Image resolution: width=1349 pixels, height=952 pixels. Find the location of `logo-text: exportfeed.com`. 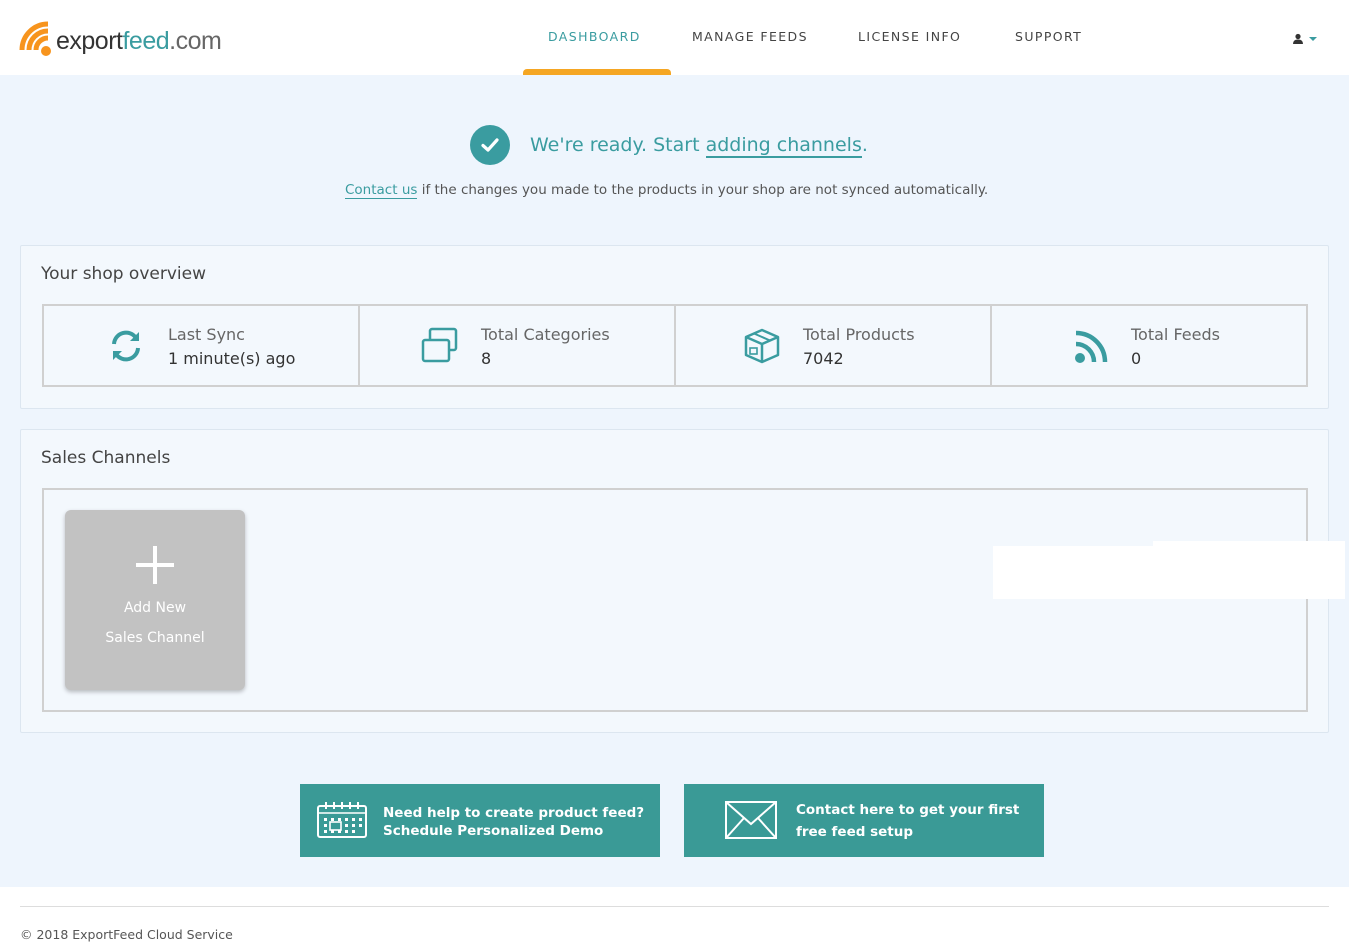

logo-text: exportfeed.com is located at coordinates (139, 40).